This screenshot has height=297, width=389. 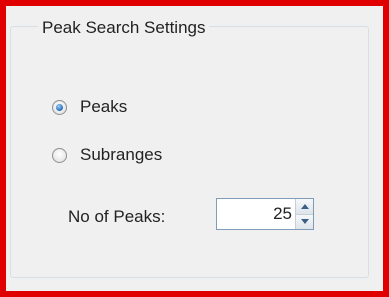 What do you see at coordinates (117, 216) in the screenshot?
I see `num-peaks-label: No of Peaks:` at bounding box center [117, 216].